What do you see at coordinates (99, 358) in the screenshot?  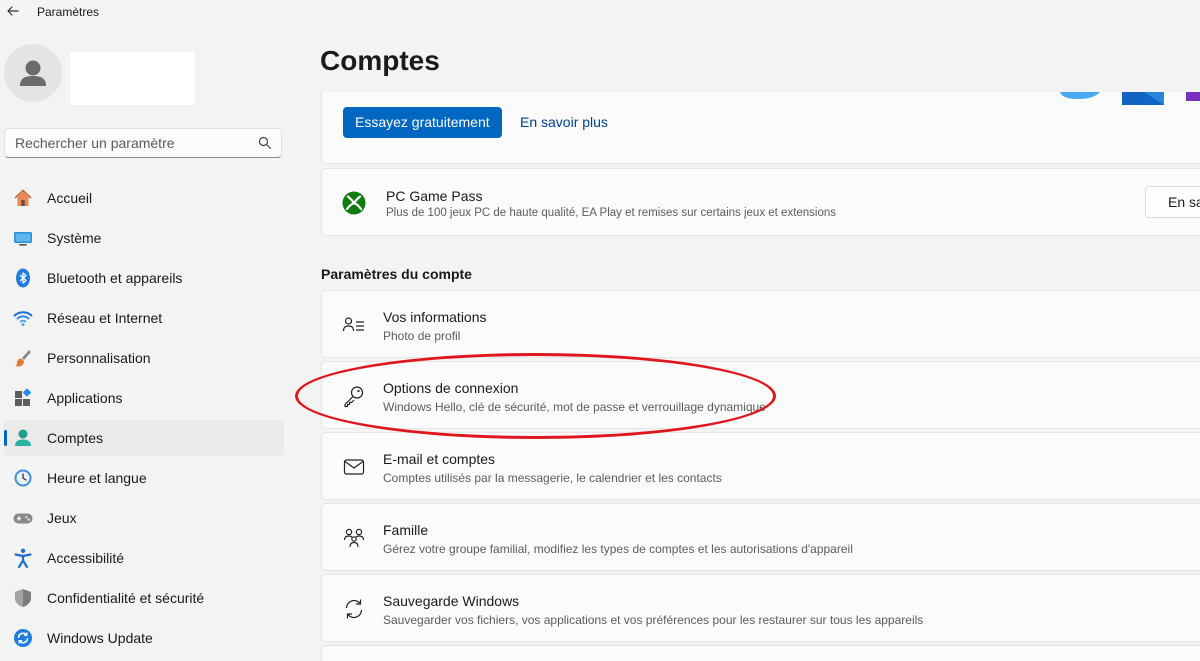 I see `sidebar-item-label: Personnalisation` at bounding box center [99, 358].